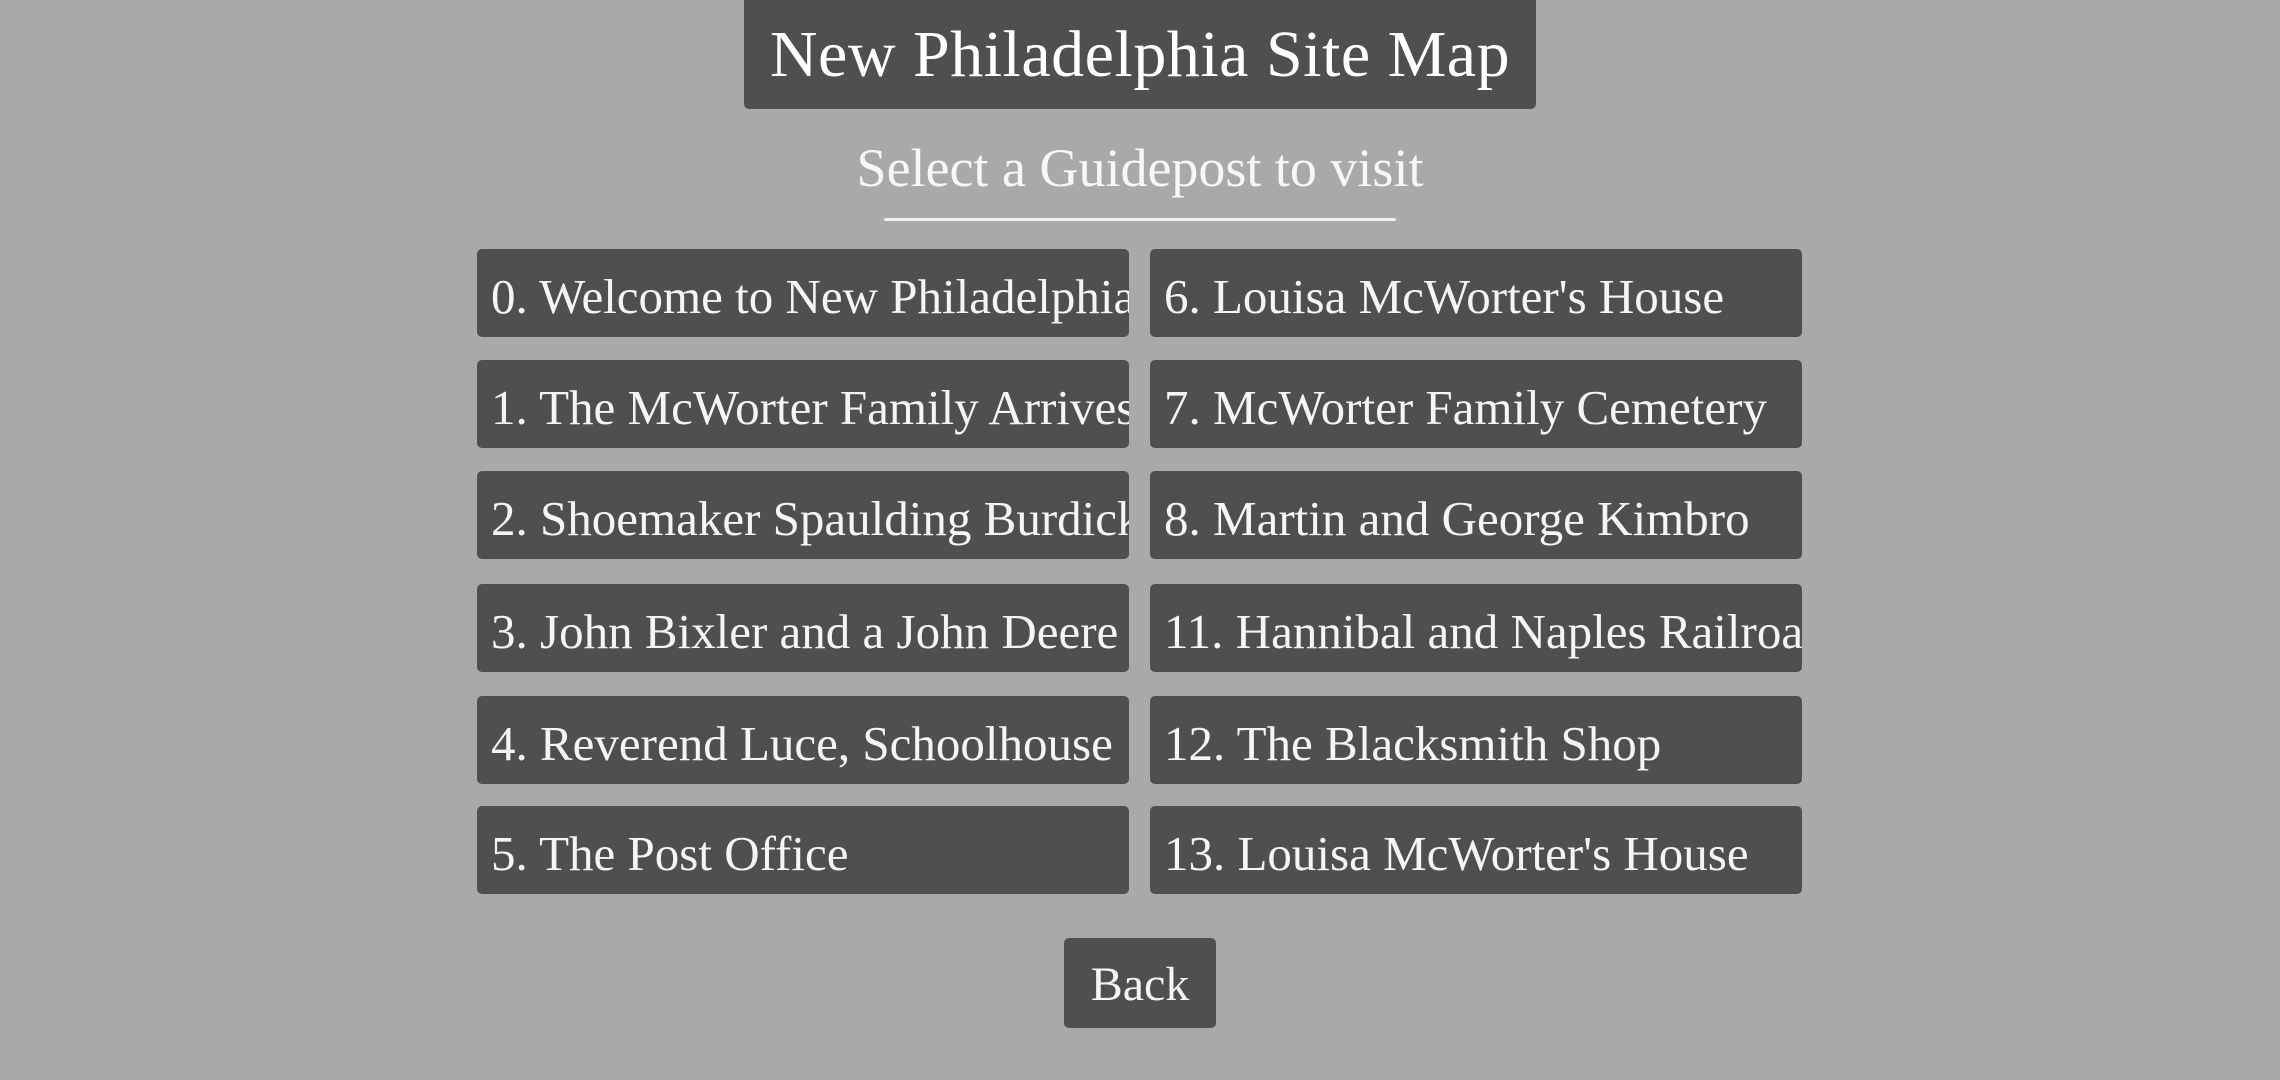  What do you see at coordinates (1456, 853) in the screenshot?
I see `guidepost-label: 13. Louisa McWorter's House` at bounding box center [1456, 853].